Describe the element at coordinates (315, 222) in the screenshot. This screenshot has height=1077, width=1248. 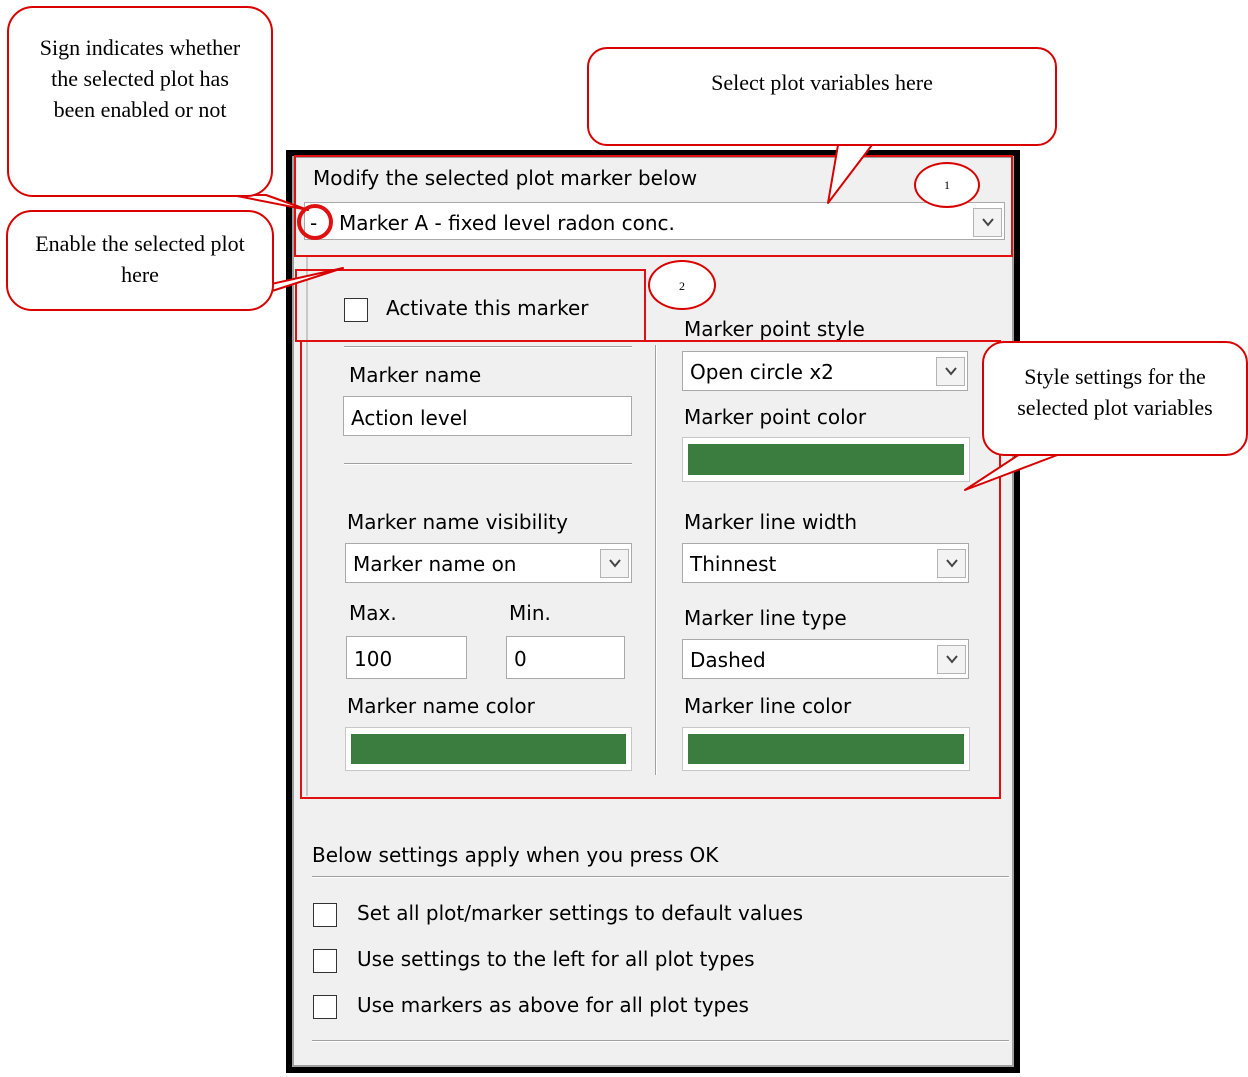
I see `sign-highlight-ring` at that location.